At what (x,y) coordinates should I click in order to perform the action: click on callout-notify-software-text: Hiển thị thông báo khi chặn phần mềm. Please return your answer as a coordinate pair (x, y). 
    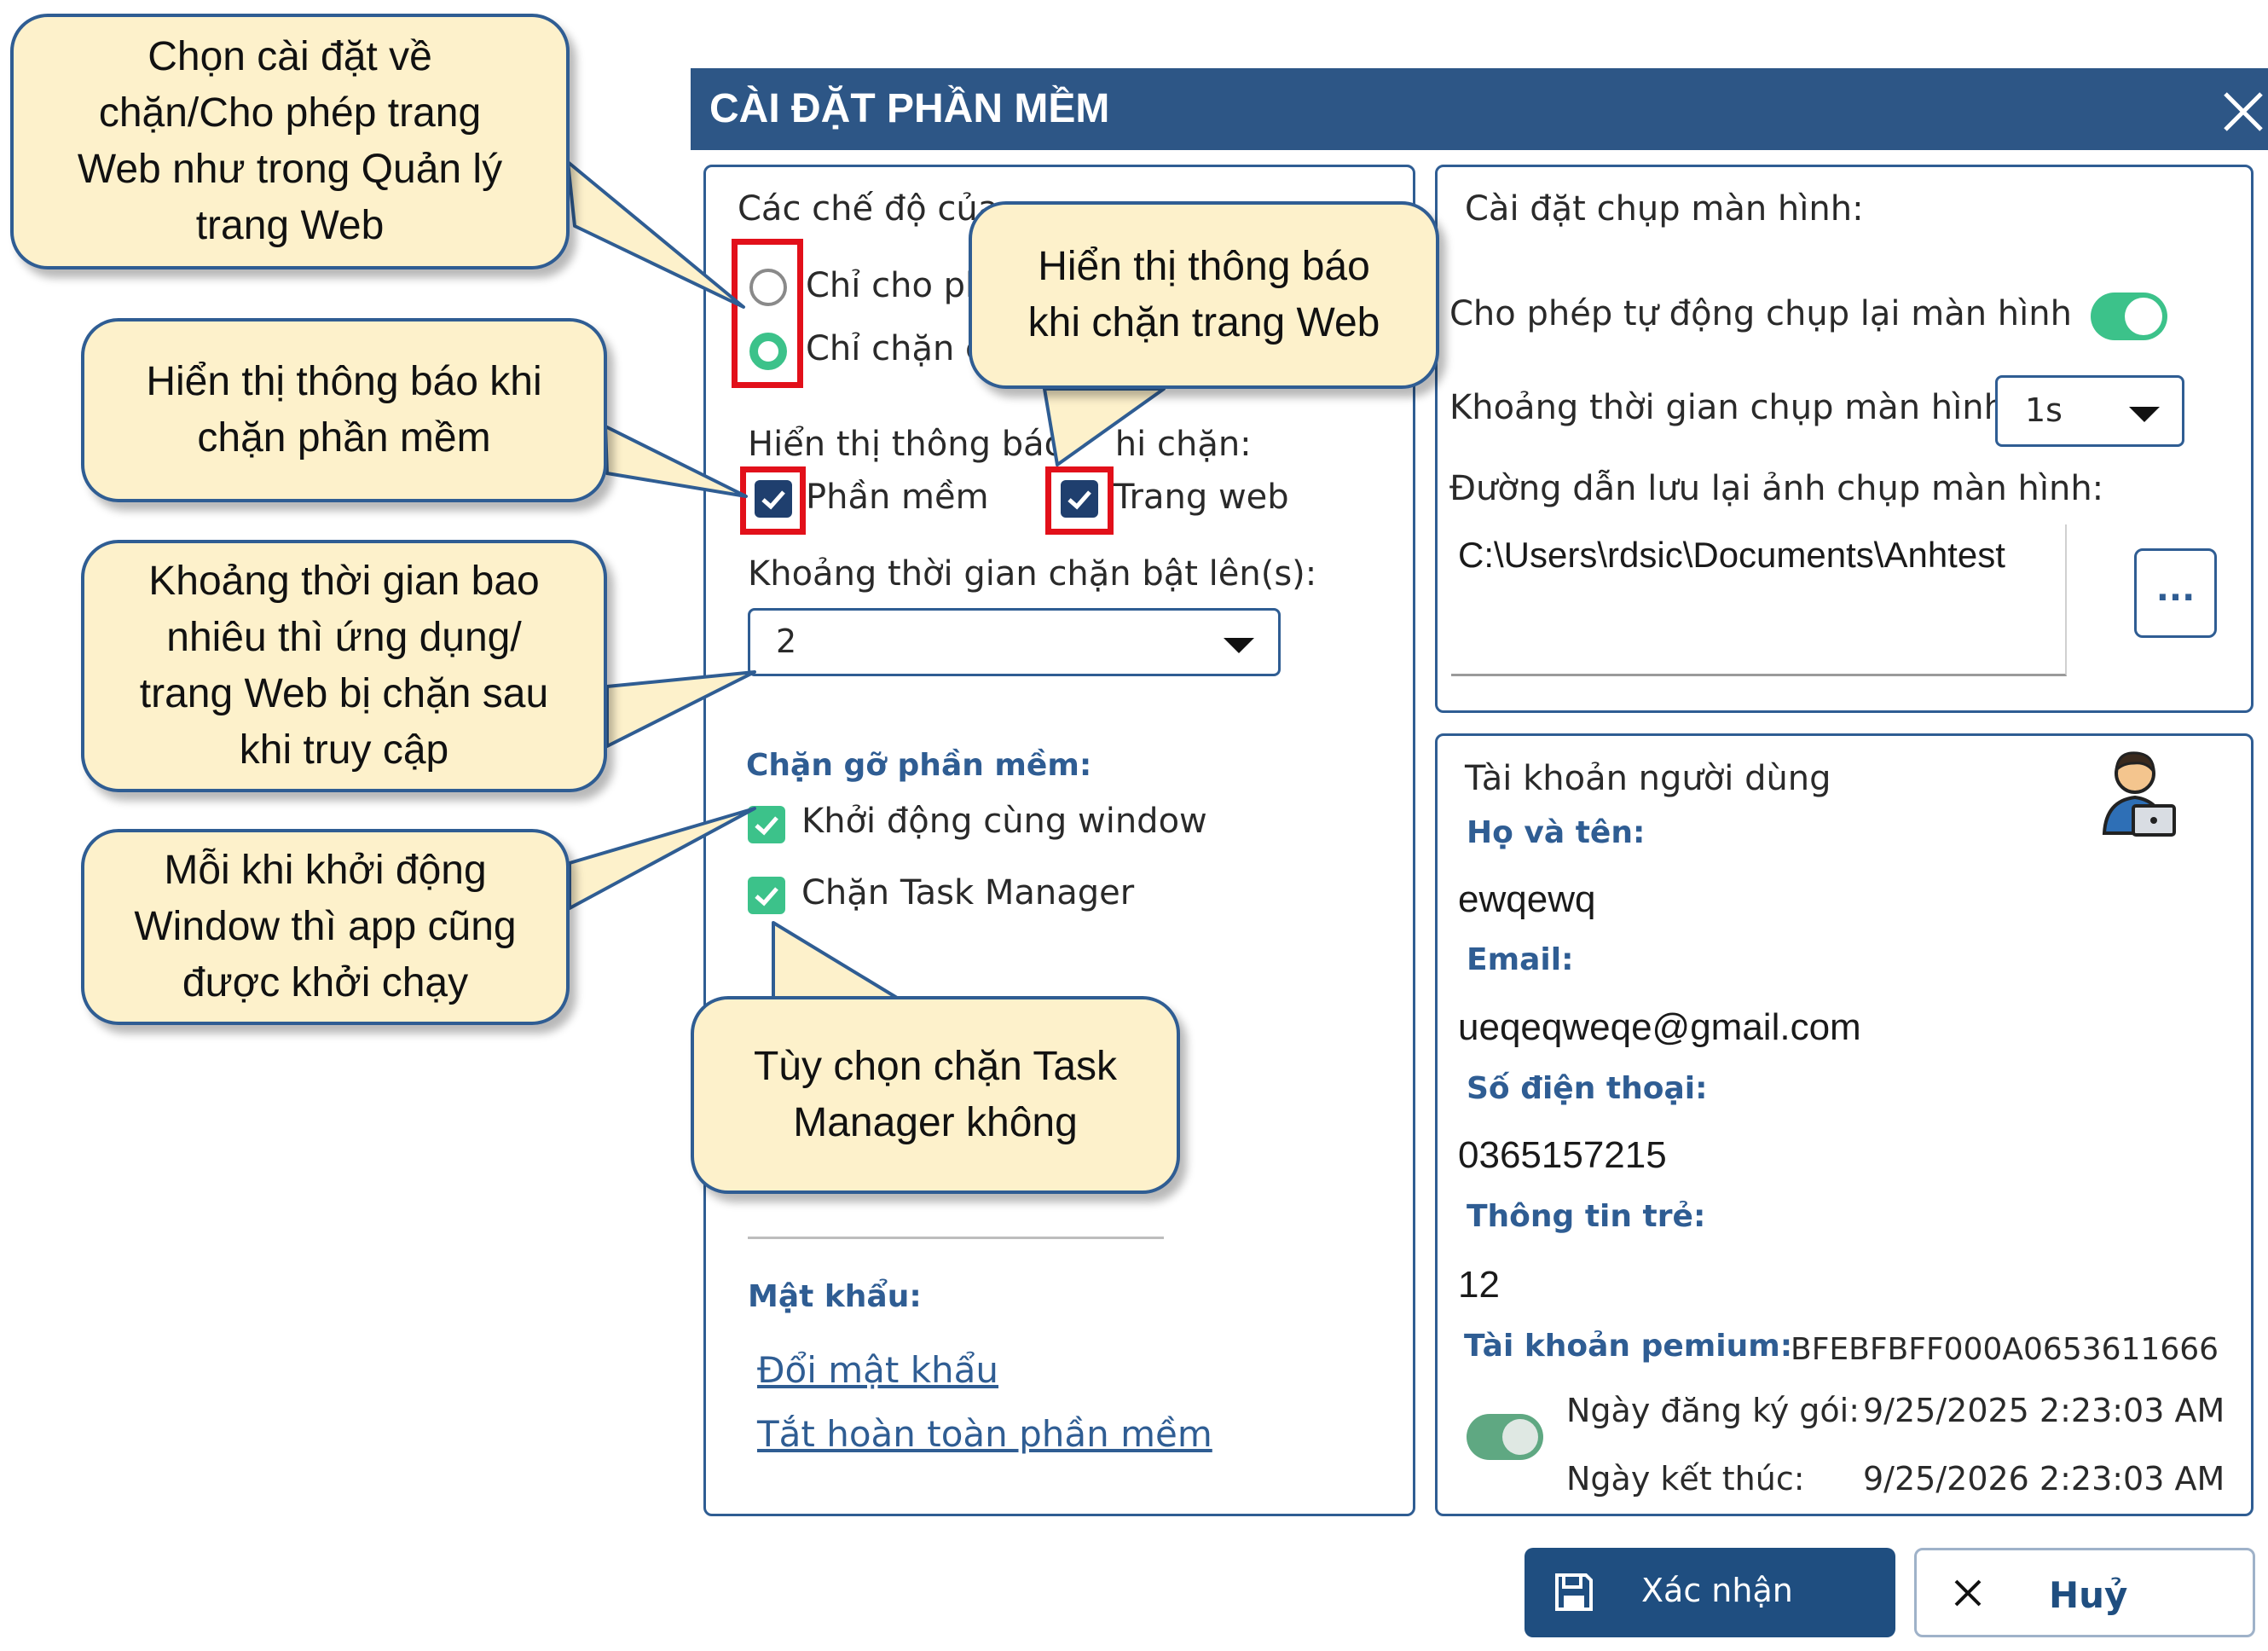
    Looking at the image, I should click on (344, 410).